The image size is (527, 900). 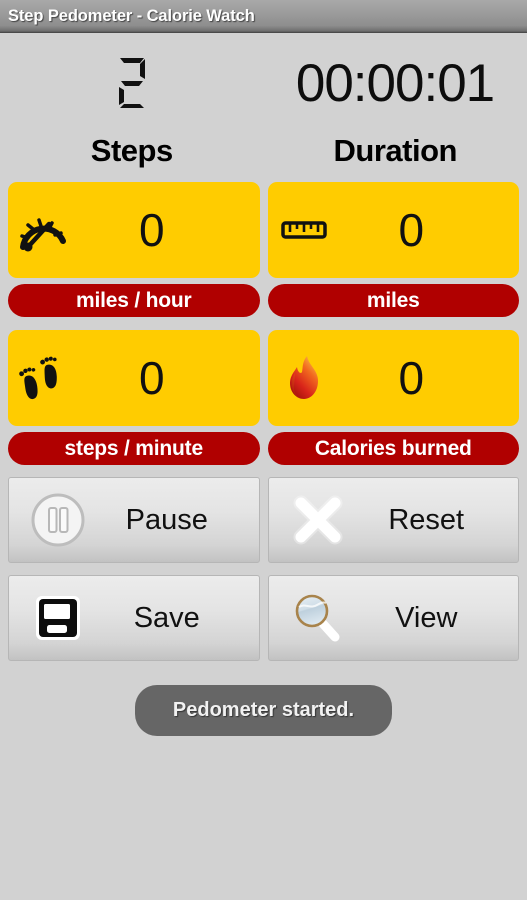 What do you see at coordinates (151, 230) in the screenshot?
I see `stat-value-speed: 0` at bounding box center [151, 230].